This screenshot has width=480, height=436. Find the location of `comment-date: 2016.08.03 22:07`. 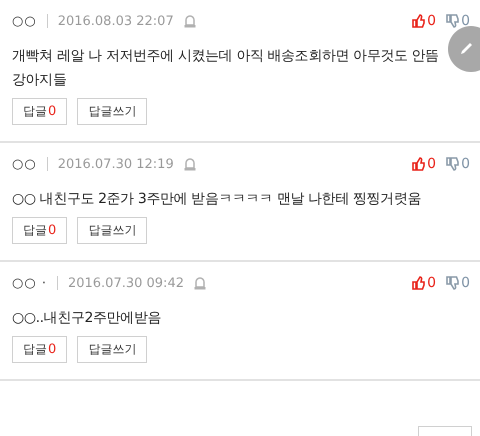

comment-date: 2016.08.03 22:07 is located at coordinates (116, 21).